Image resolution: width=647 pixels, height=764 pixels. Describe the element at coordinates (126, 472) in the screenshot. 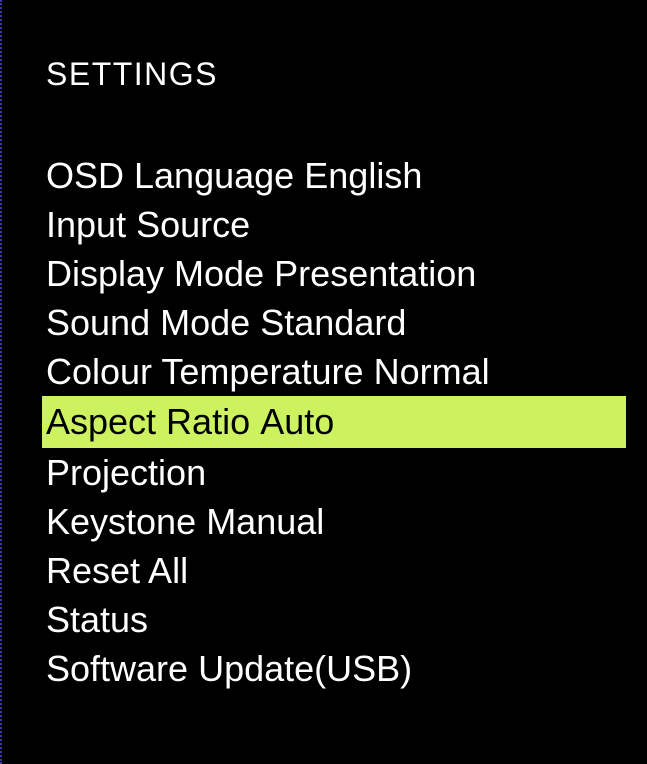

I see `menu-item-label: Projection` at that location.